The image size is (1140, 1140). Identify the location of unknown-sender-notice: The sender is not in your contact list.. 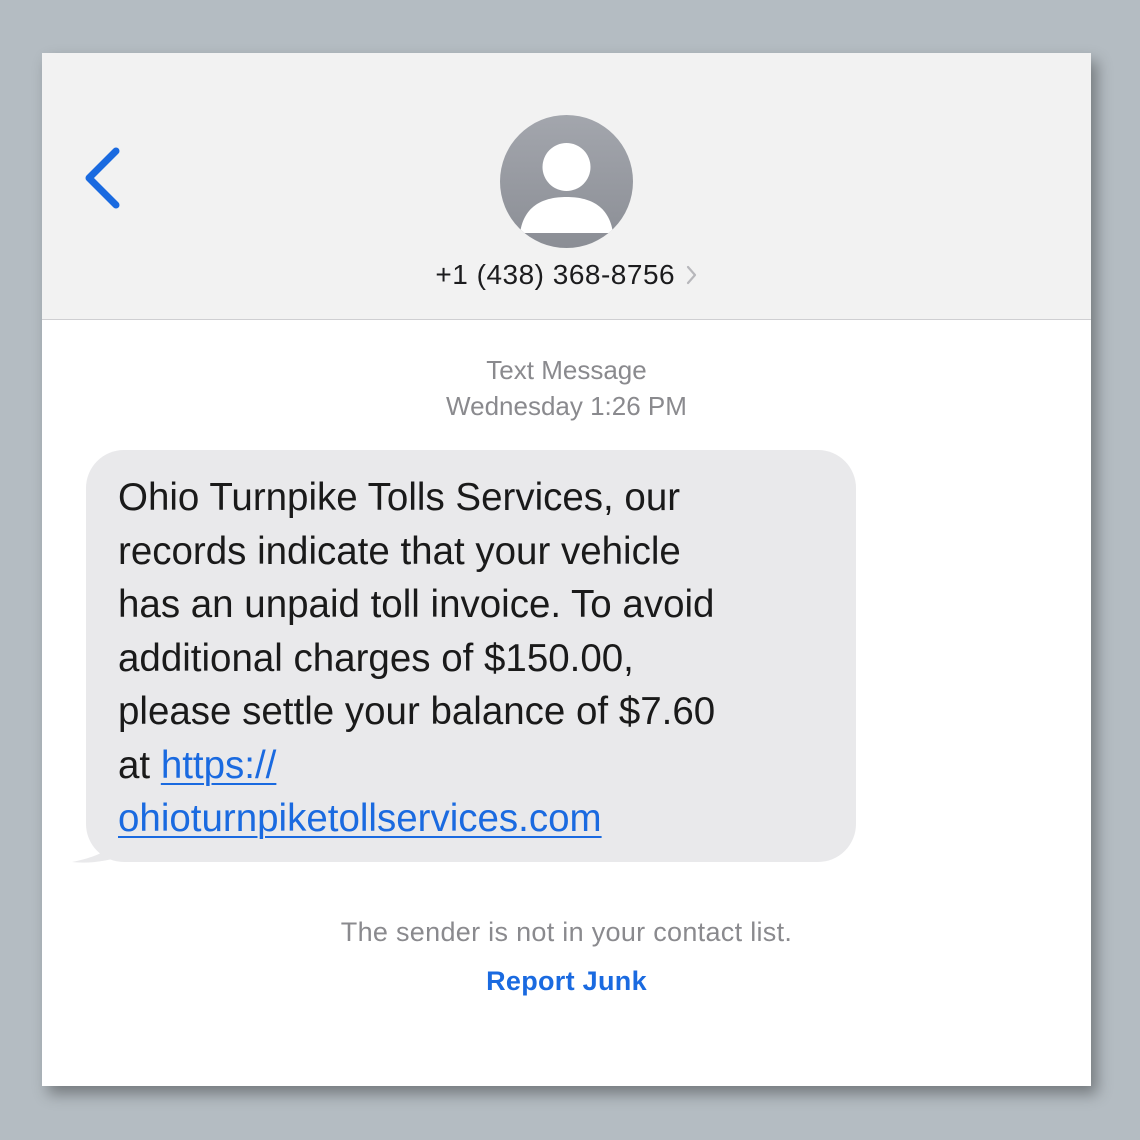
(566, 932).